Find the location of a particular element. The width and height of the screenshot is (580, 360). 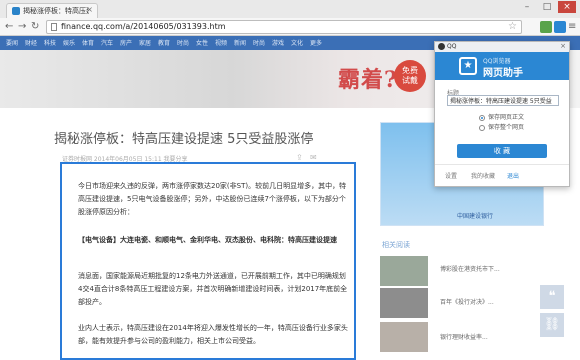

bank-ad-label: 中国建设银行 is located at coordinates (475, 216).